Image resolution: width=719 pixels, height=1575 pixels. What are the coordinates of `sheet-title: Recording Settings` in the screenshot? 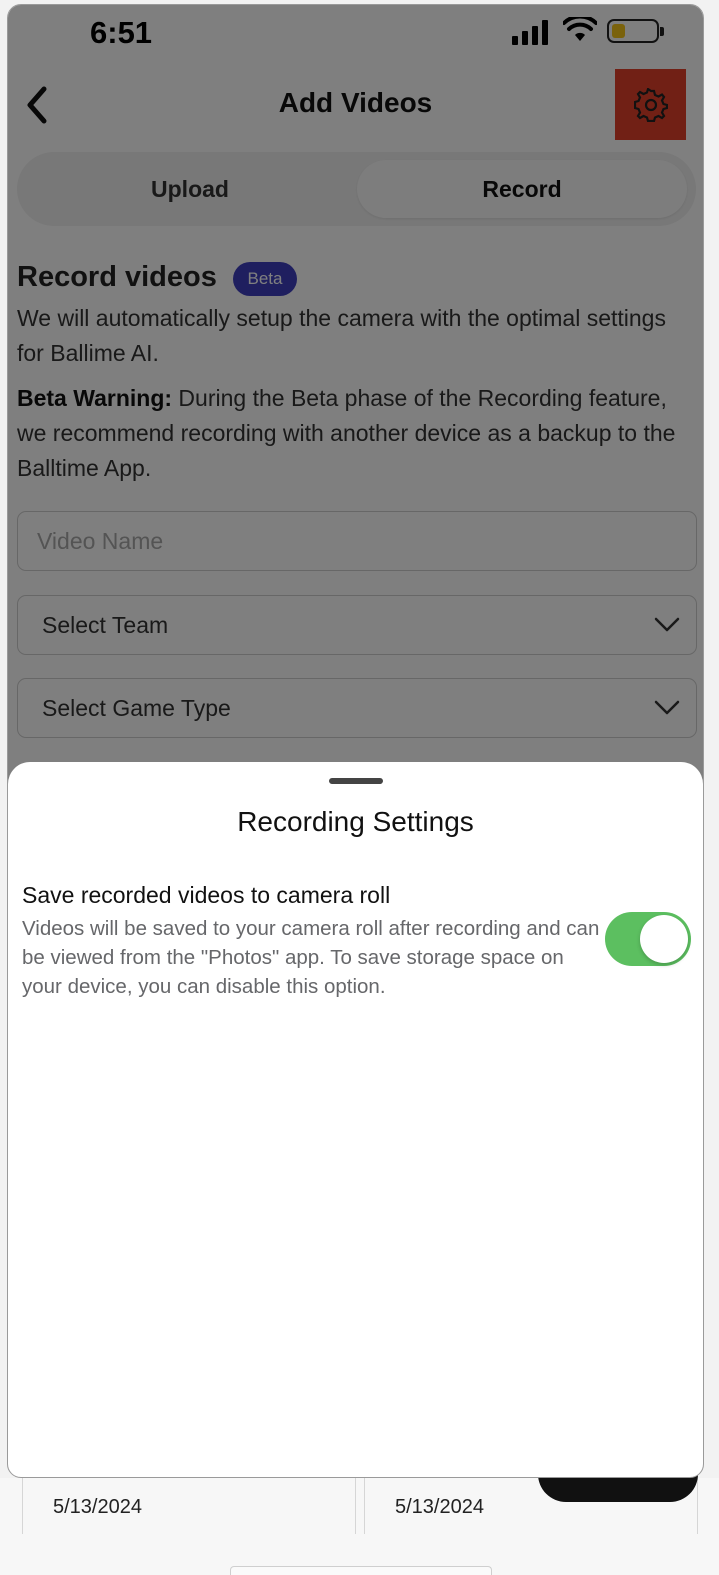 It's located at (355, 821).